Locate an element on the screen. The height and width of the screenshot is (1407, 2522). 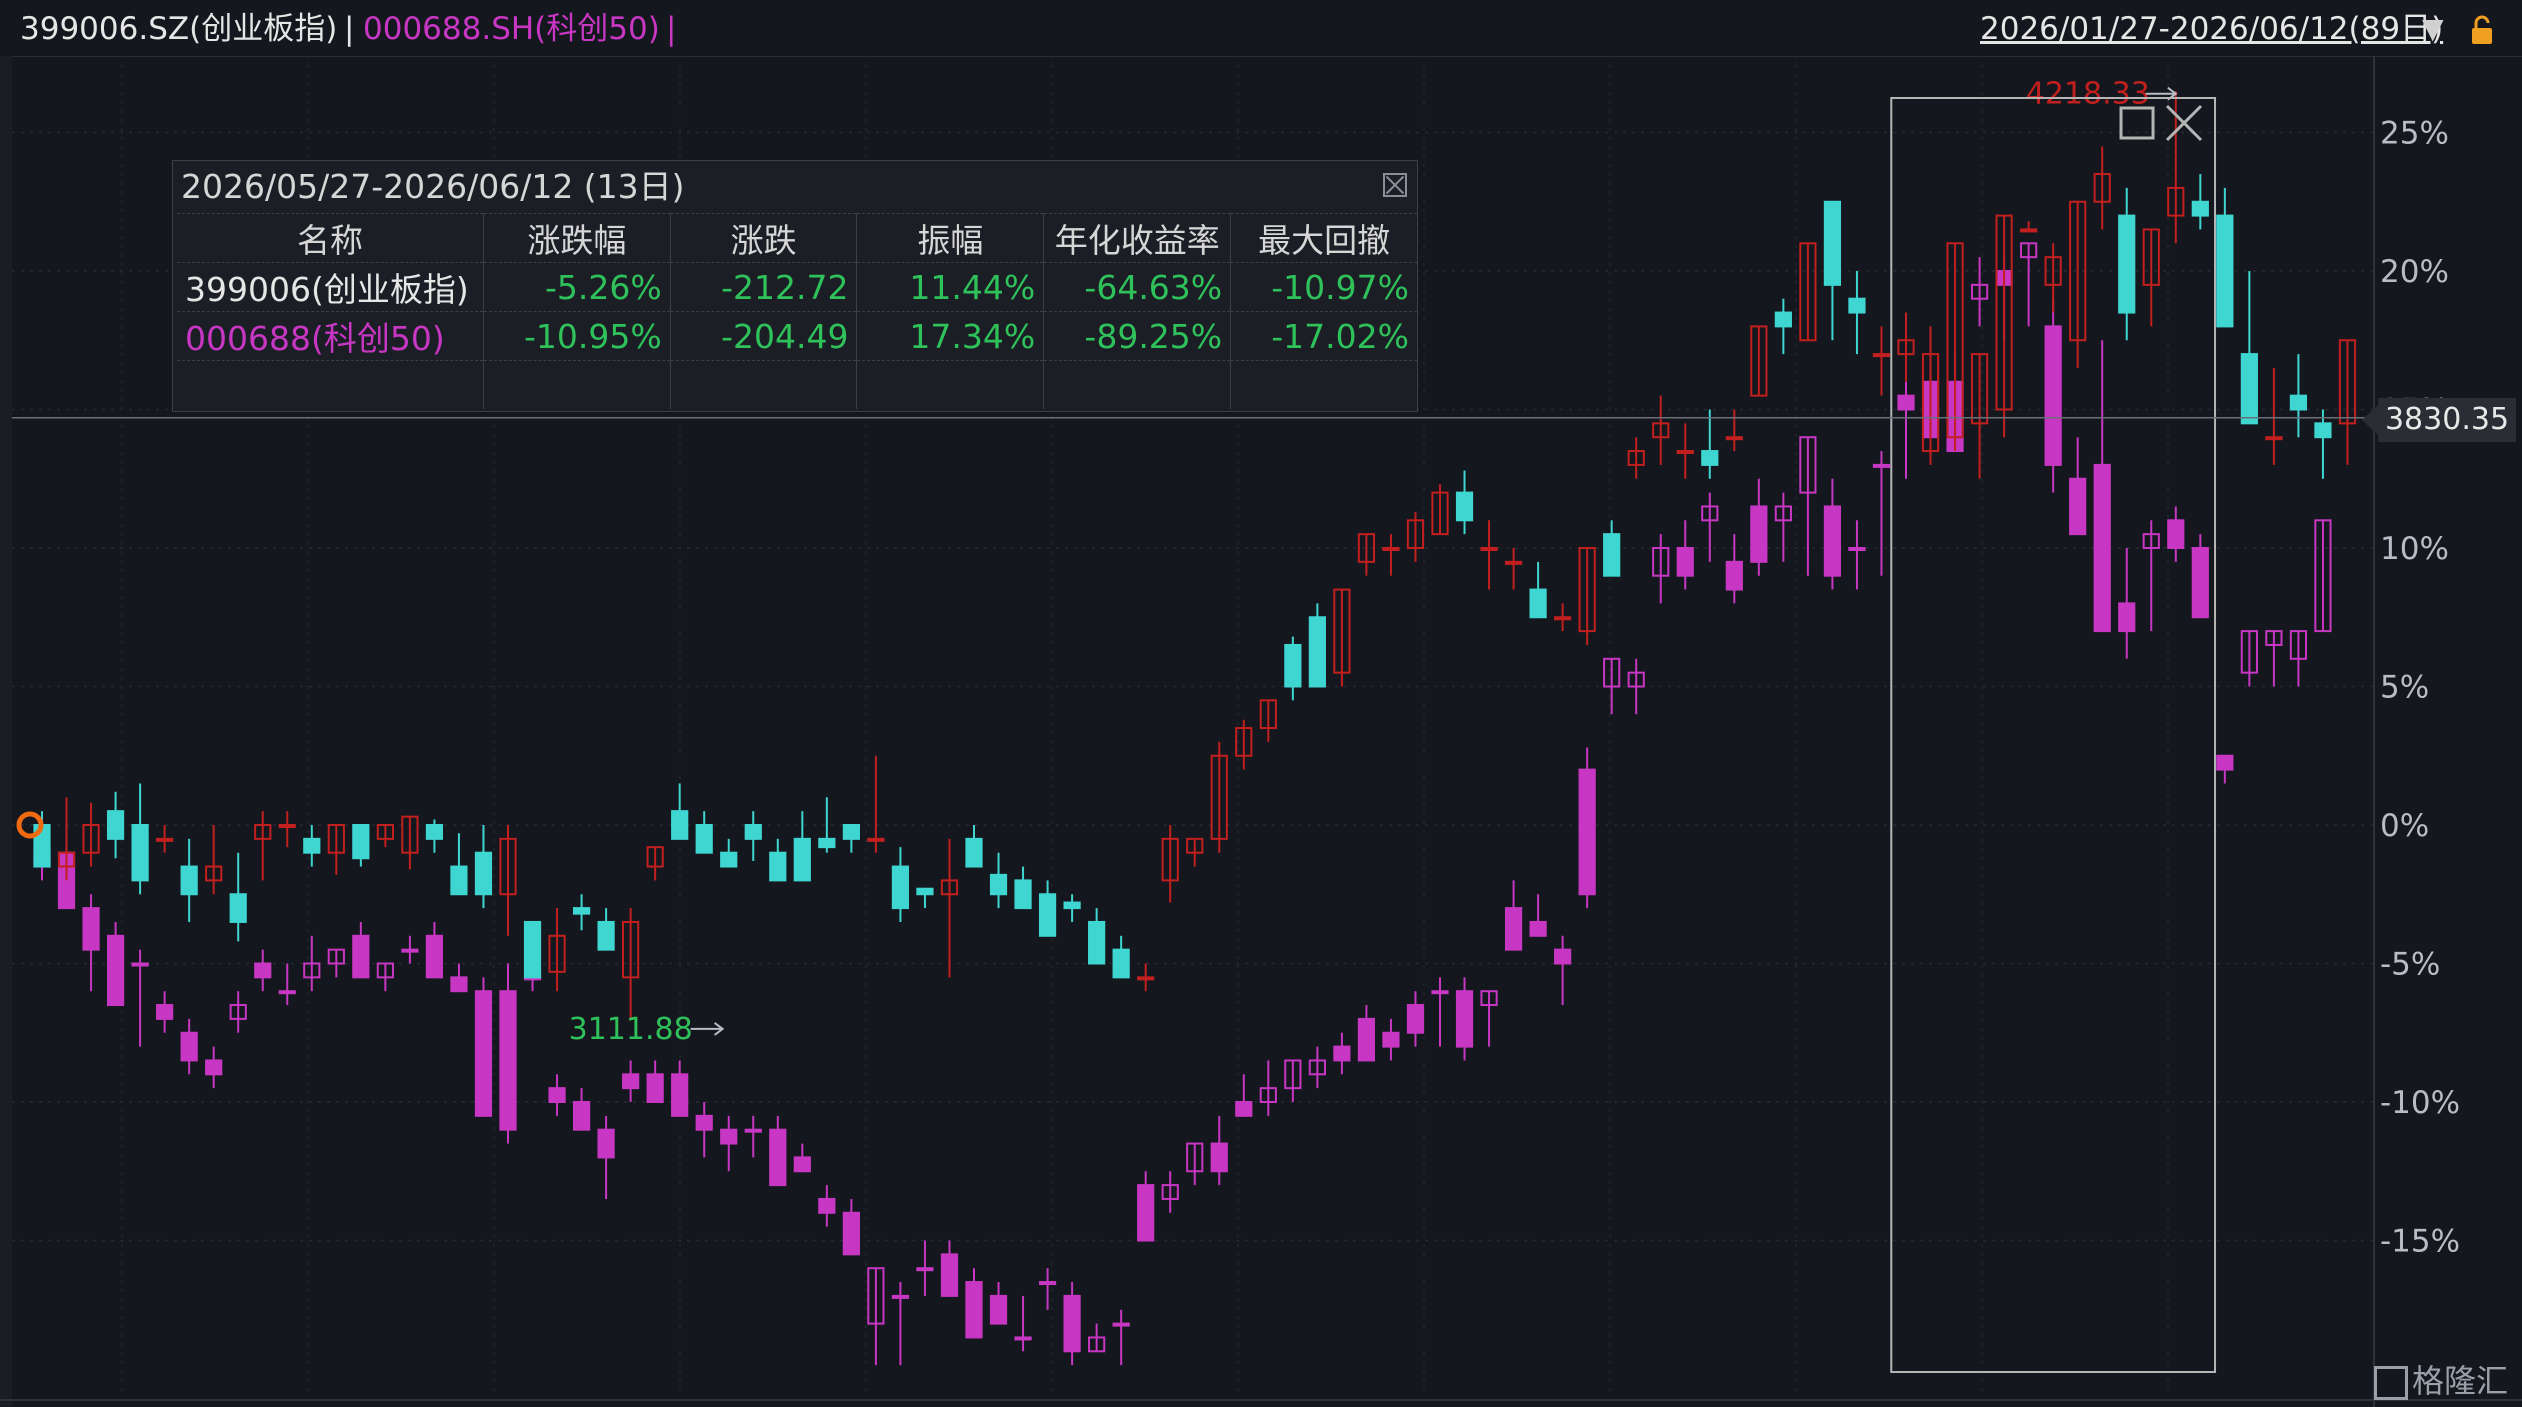
table-row-empty is located at coordinates (797, 384).